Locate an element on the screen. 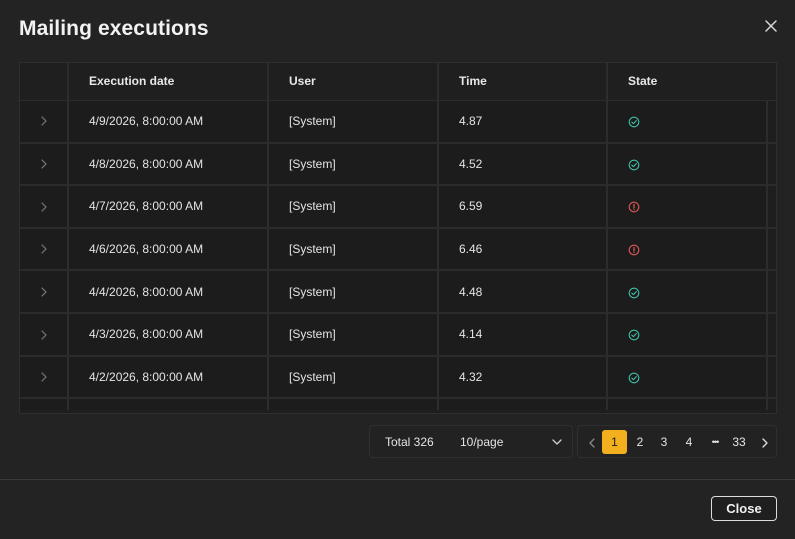 The height and width of the screenshot is (539, 795). page-ellipsis: ••• is located at coordinates (715, 442).